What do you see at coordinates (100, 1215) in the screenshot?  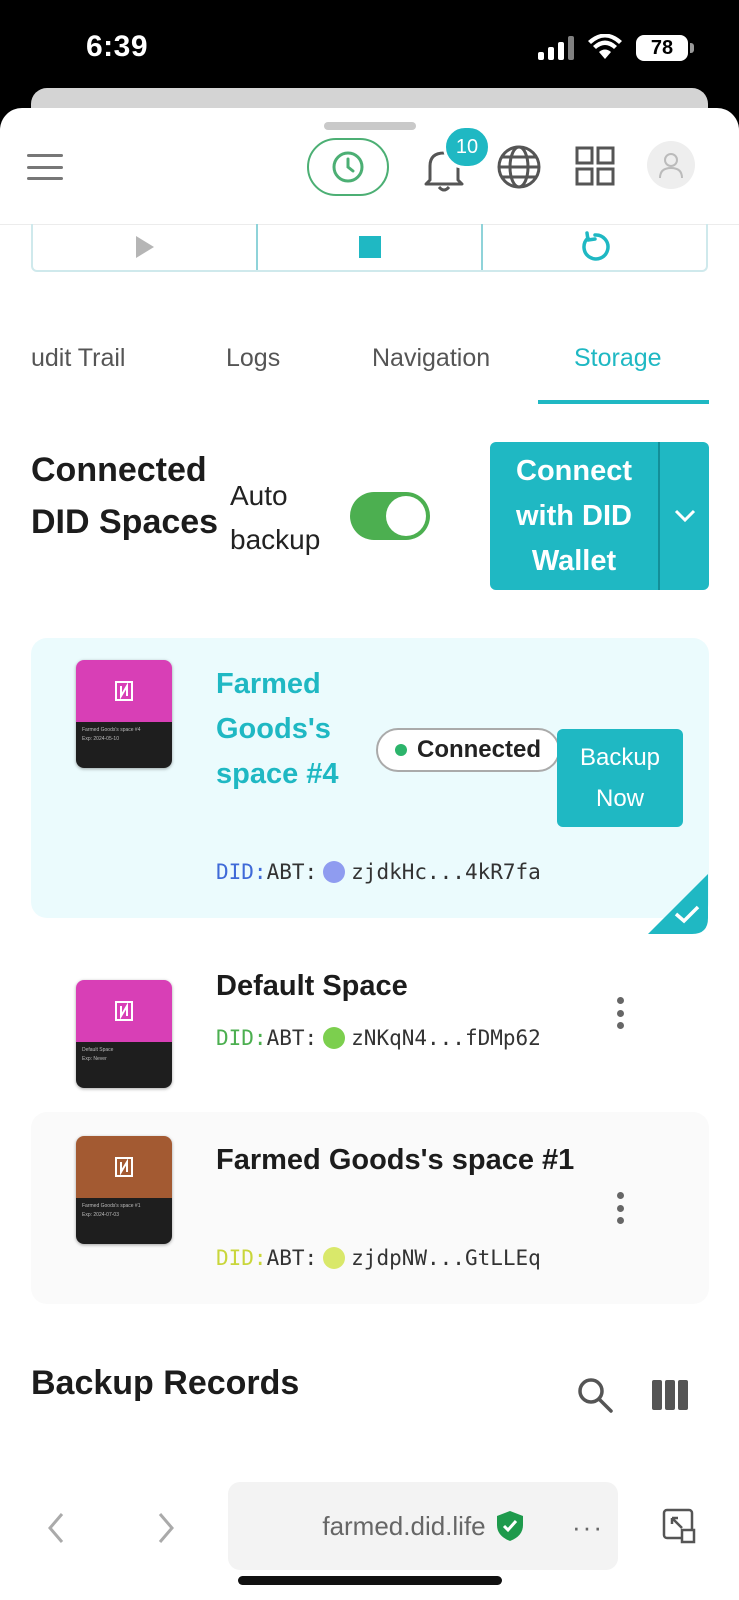 I see `thumb-exp: Exp: 2024-07-03` at bounding box center [100, 1215].